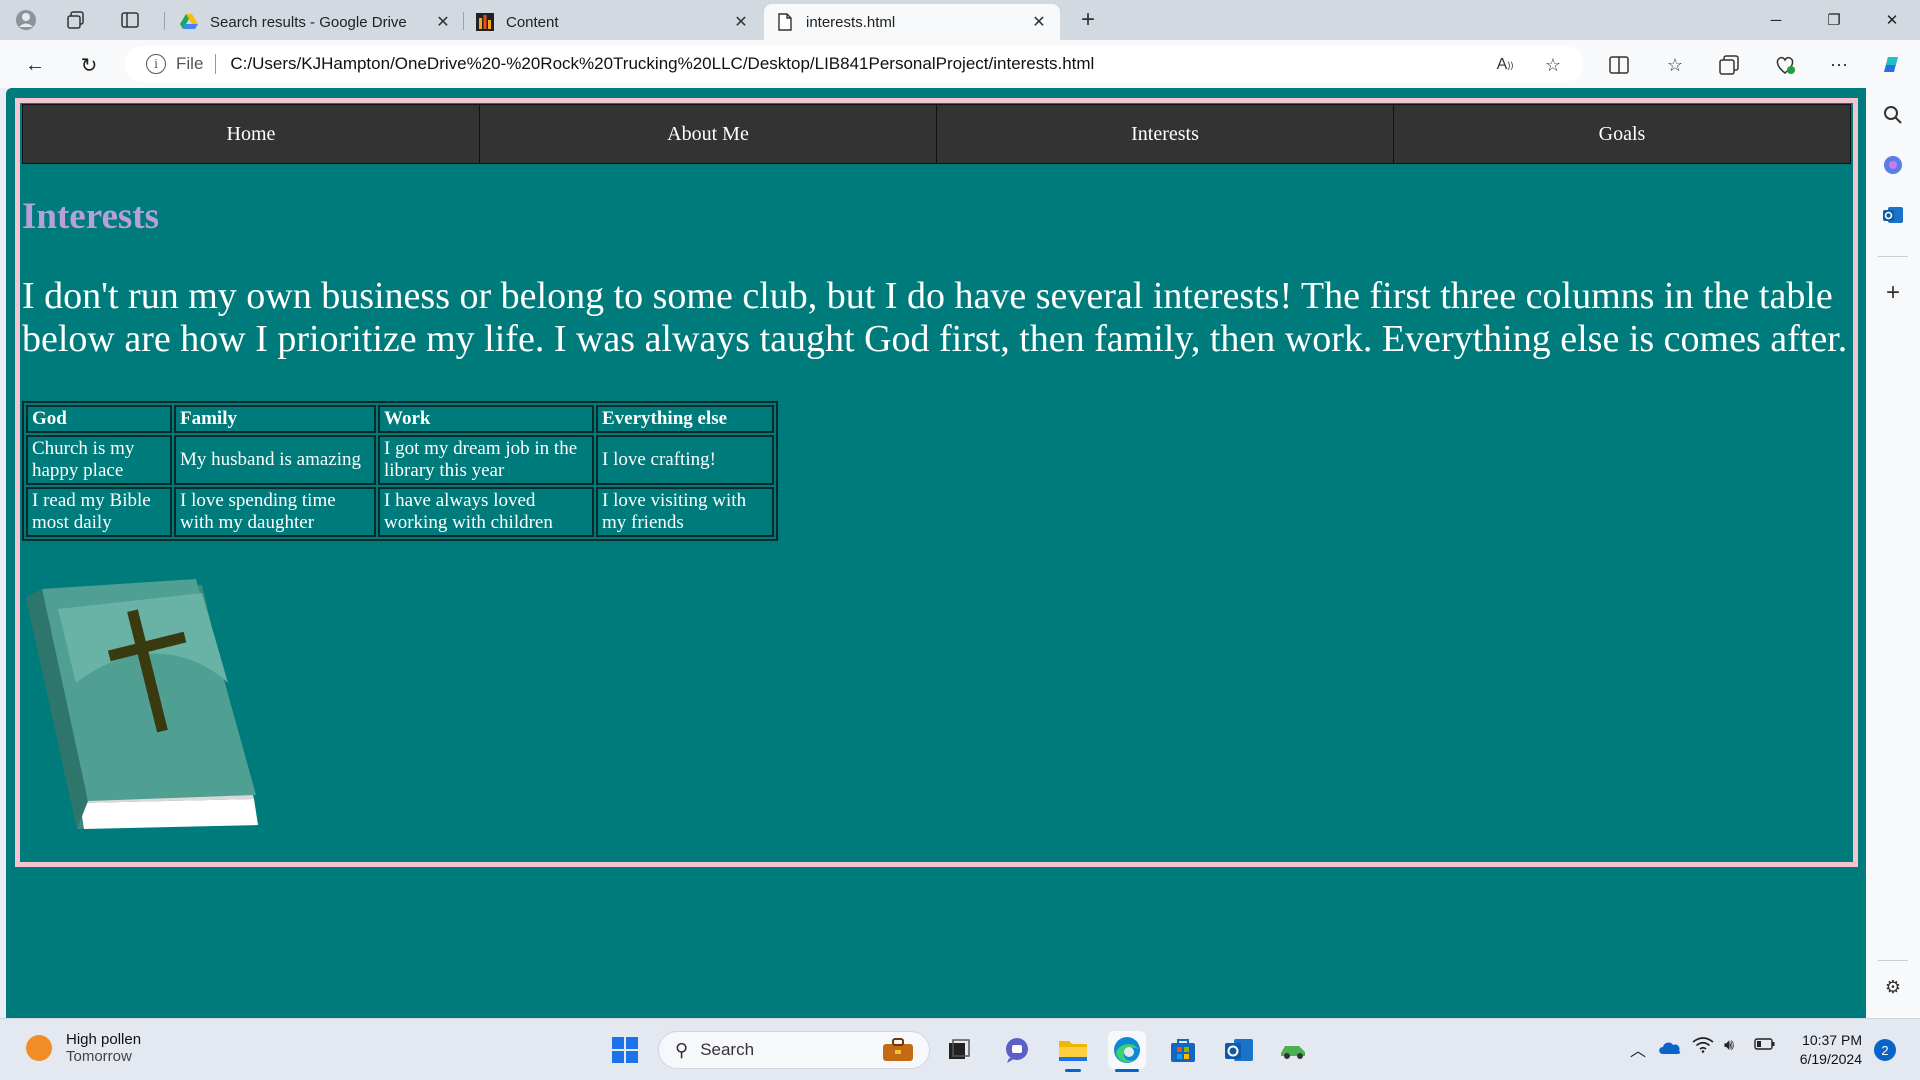 This screenshot has width=1920, height=1080. I want to click on weather-widget: High pollen Tomorrow, so click(83, 1048).